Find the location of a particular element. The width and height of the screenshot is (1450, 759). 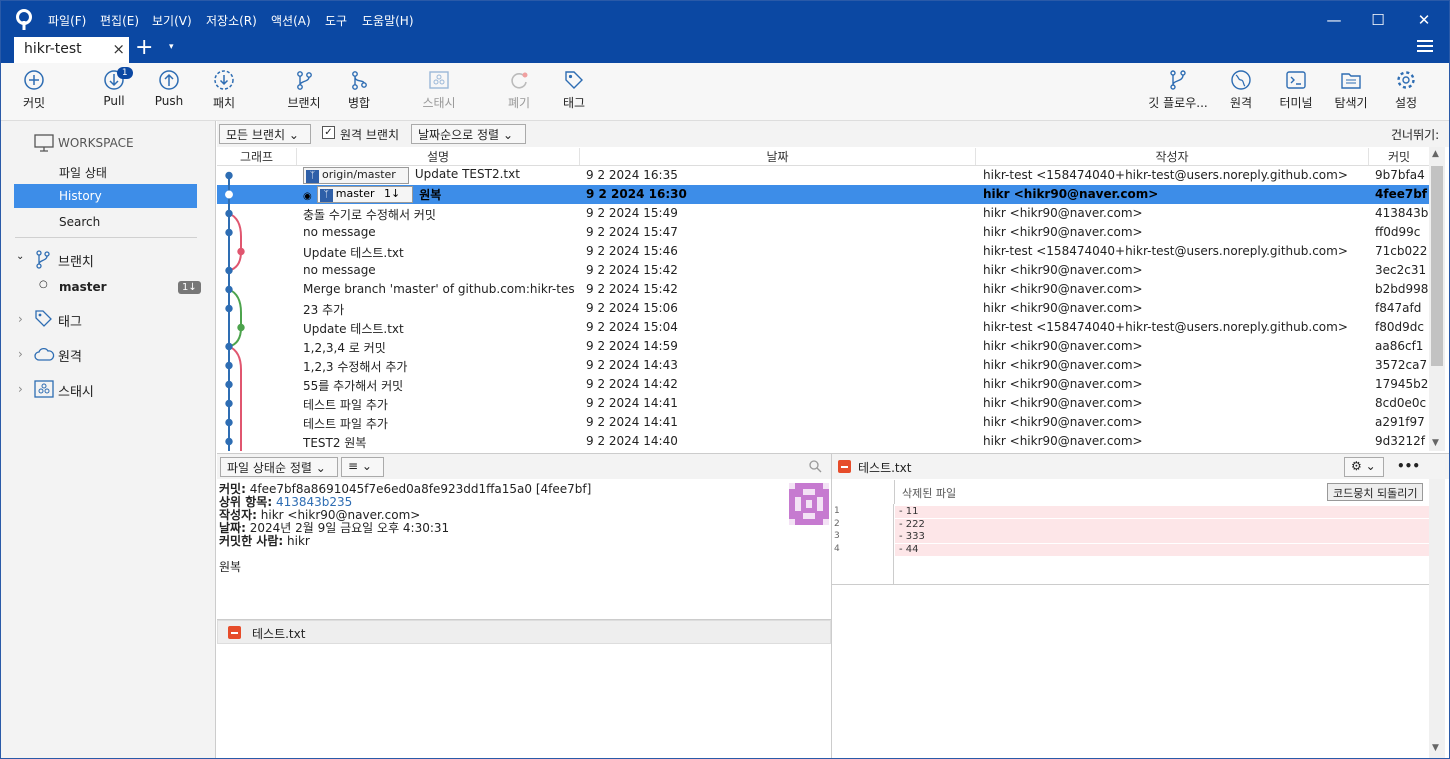

fetch-button: 패치 is located at coordinates (224, 90).